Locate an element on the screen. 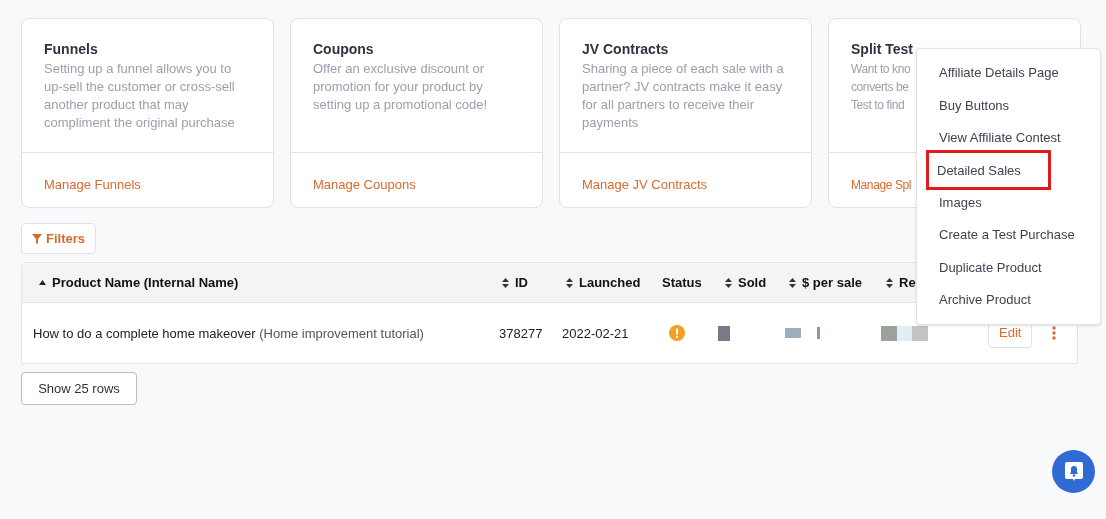 This screenshot has height=519, width=1106. card-title: Split Test is located at coordinates (882, 49).